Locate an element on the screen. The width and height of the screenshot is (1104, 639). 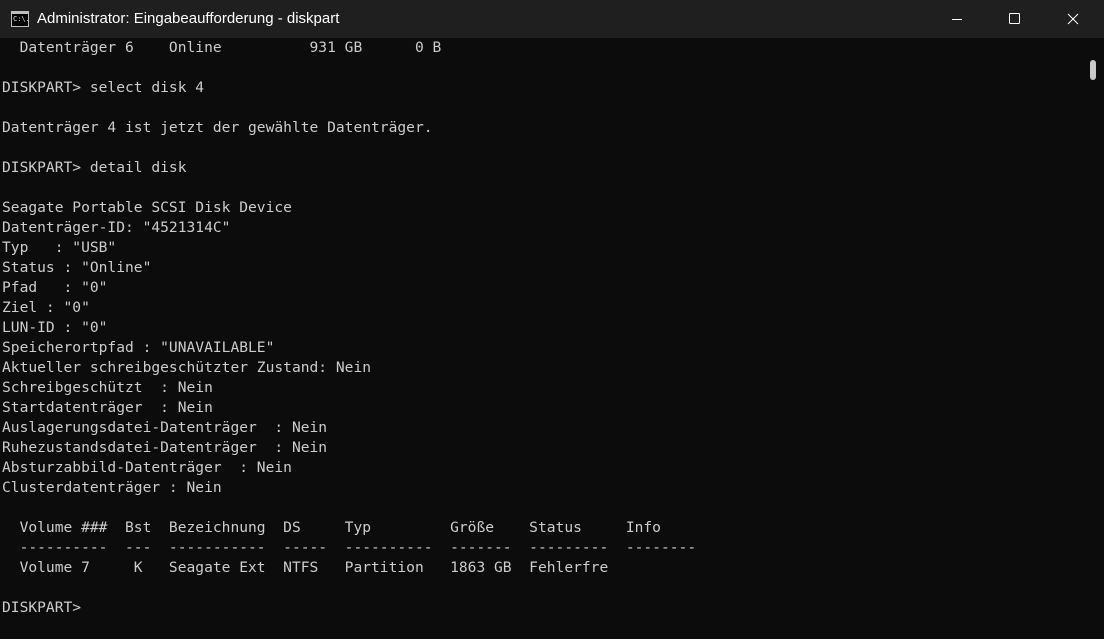
console-line: Datenträger-ID: "4521314C" is located at coordinates (116, 227).